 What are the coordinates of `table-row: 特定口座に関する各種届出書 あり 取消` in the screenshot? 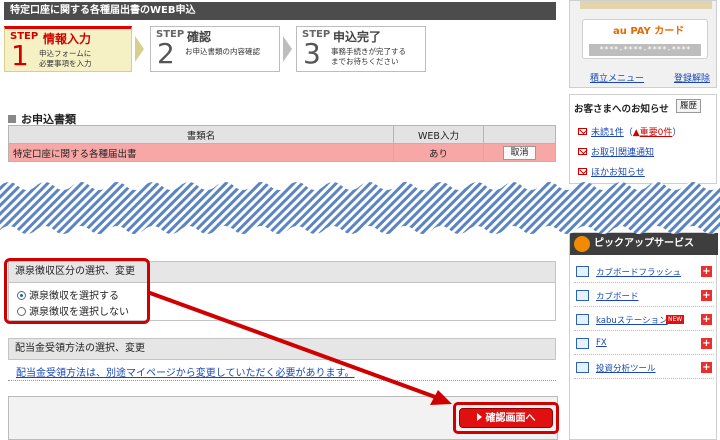 It's located at (282, 152).